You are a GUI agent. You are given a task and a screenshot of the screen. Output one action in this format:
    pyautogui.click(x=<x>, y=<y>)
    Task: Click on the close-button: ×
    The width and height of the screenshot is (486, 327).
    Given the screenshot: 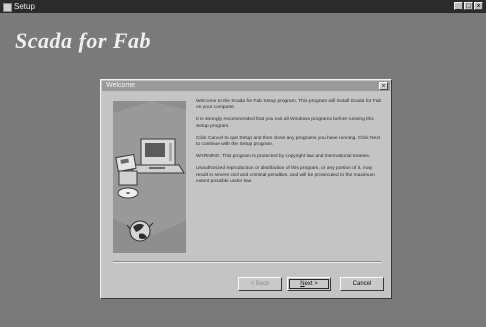 What is the action you would take?
    pyautogui.click(x=478, y=6)
    